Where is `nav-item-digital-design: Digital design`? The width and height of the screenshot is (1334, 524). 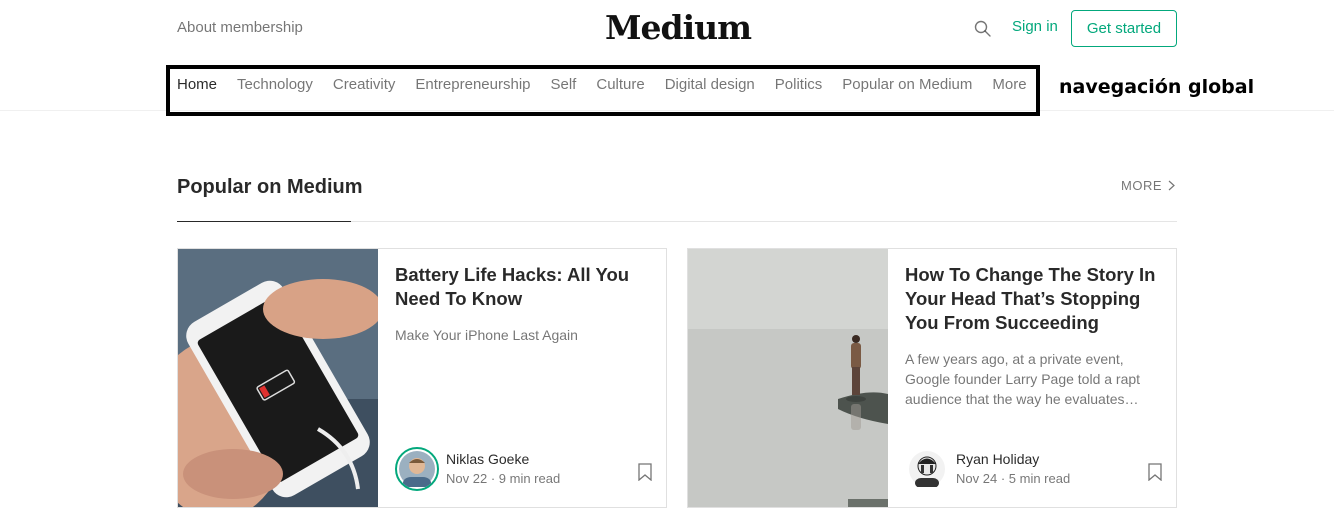
nav-item-digital-design: Digital design is located at coordinates (710, 84).